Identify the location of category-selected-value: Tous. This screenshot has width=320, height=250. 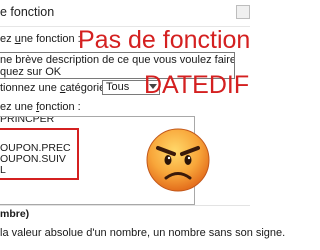
(118, 87).